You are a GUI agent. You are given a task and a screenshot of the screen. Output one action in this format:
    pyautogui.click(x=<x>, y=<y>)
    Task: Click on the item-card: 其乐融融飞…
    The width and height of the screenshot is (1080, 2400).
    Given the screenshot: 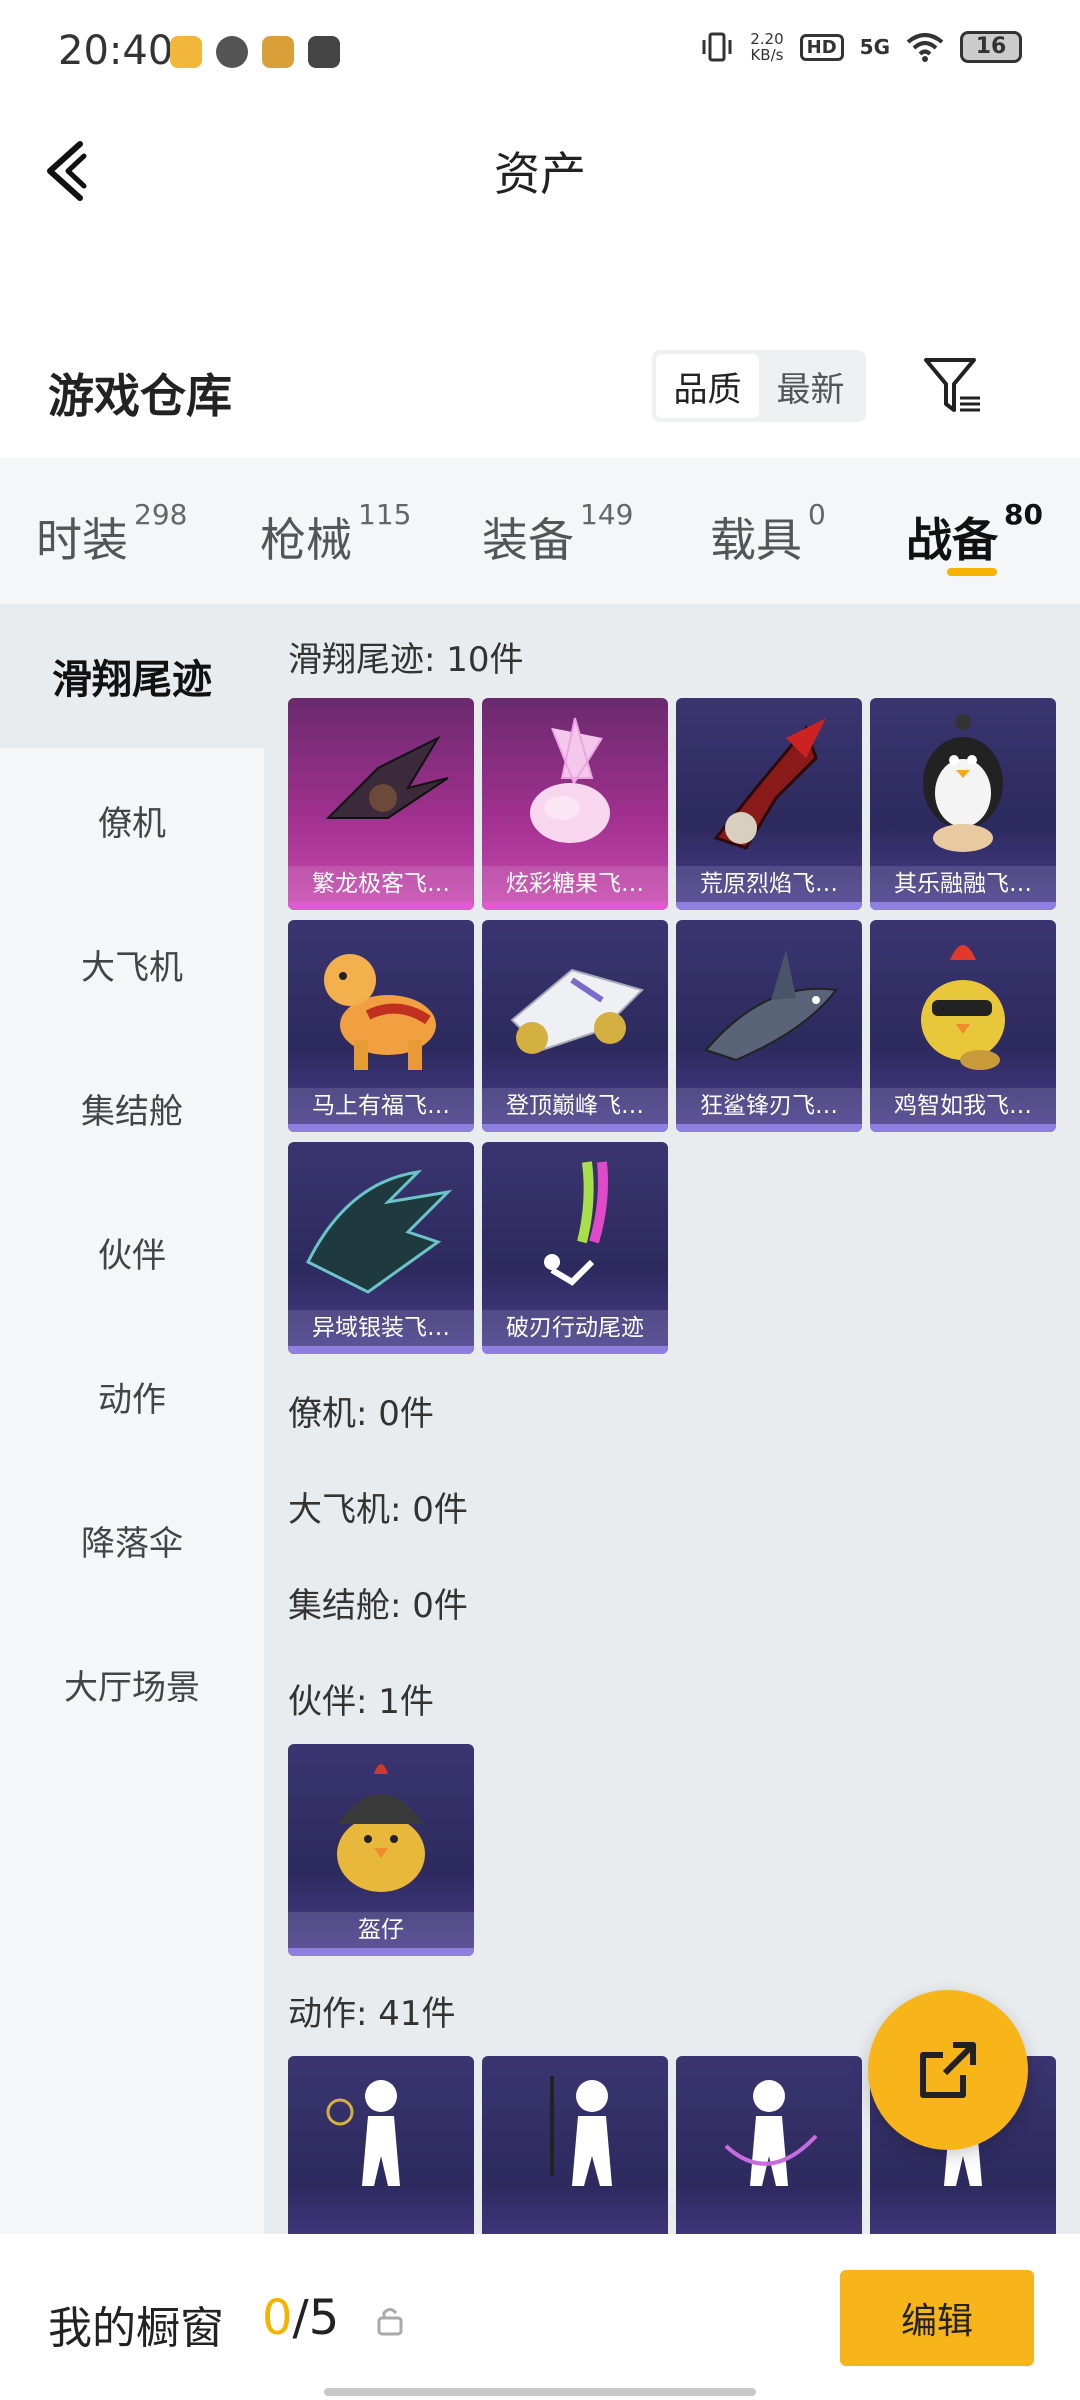 What is the action you would take?
    pyautogui.click(x=963, y=804)
    